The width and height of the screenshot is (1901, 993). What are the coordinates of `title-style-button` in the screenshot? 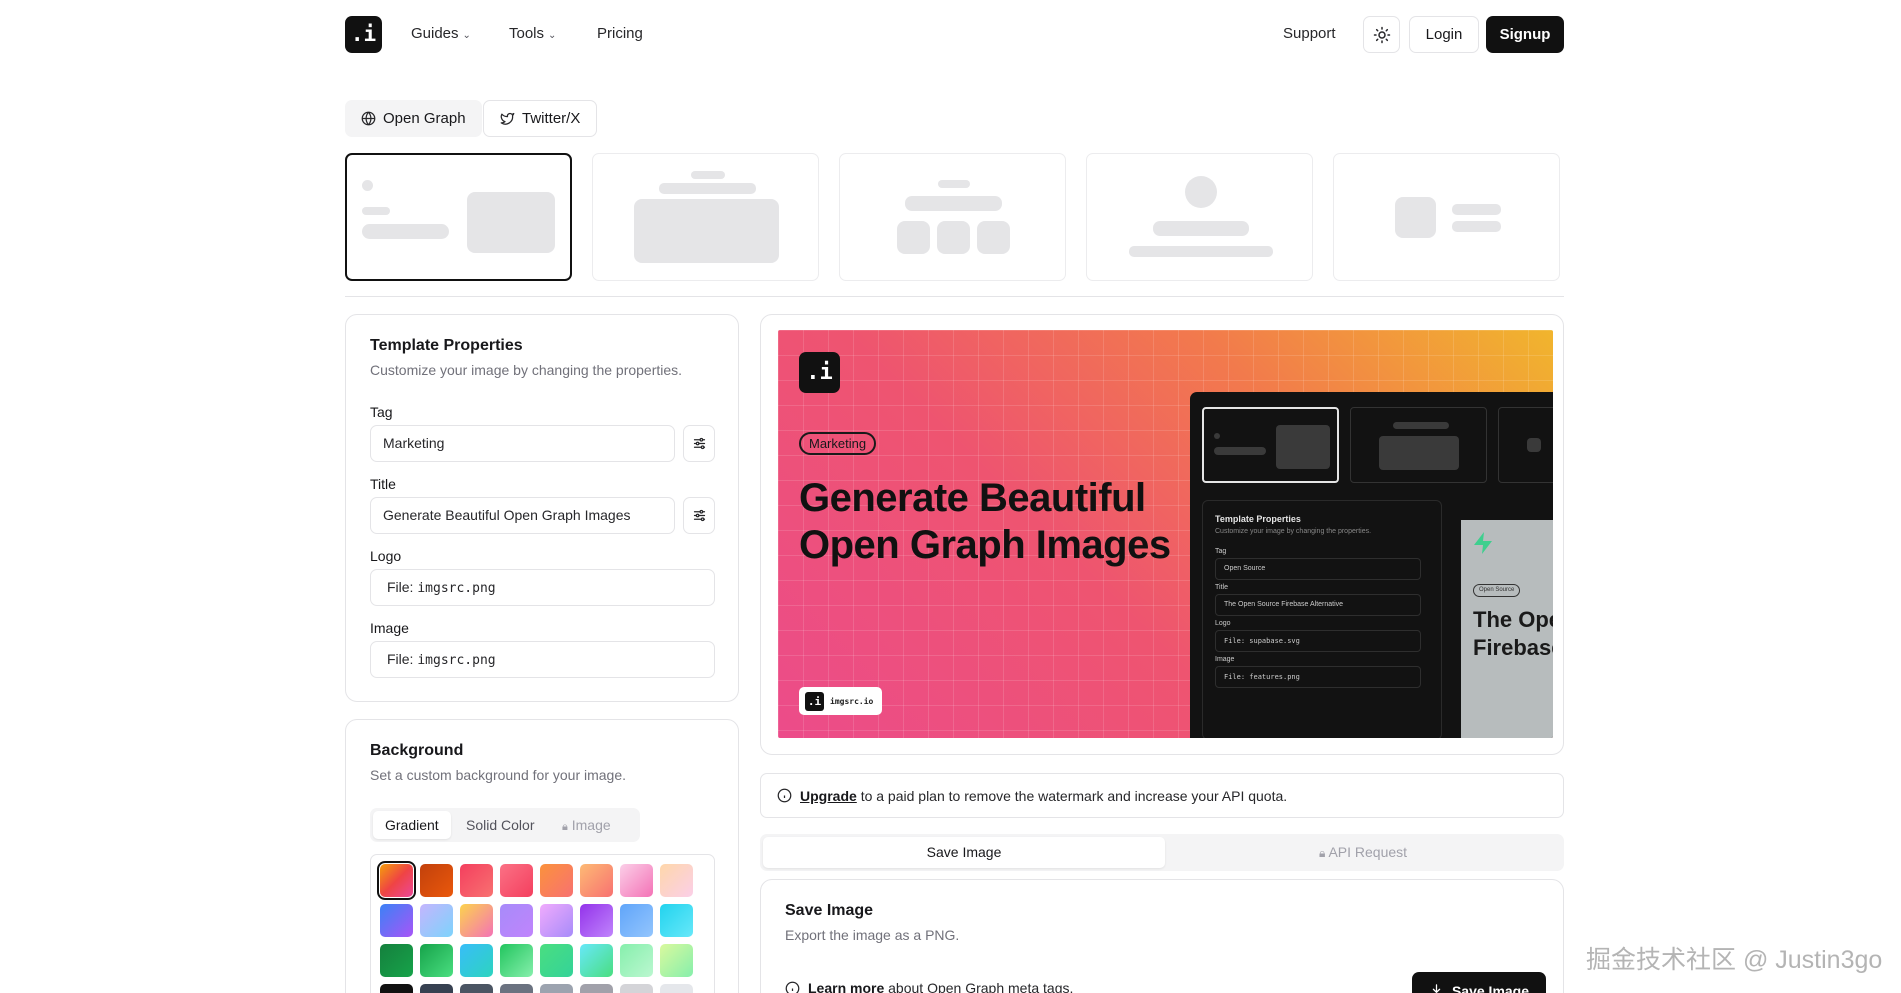 It's located at (699, 515).